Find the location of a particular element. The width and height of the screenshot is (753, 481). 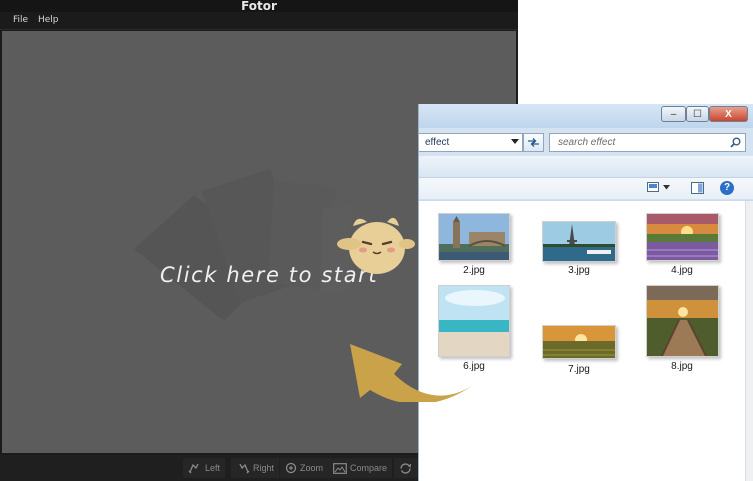

lavender-field-photo is located at coordinates (682, 237).